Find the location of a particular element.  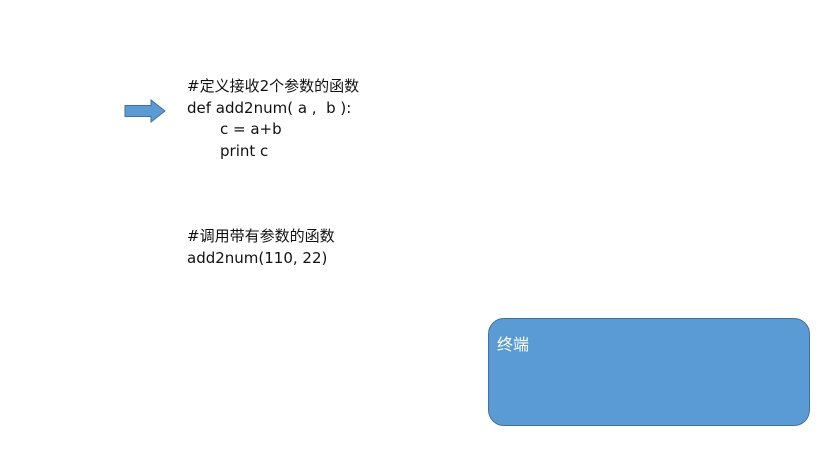

function-body-line: print c is located at coordinates (244, 150).